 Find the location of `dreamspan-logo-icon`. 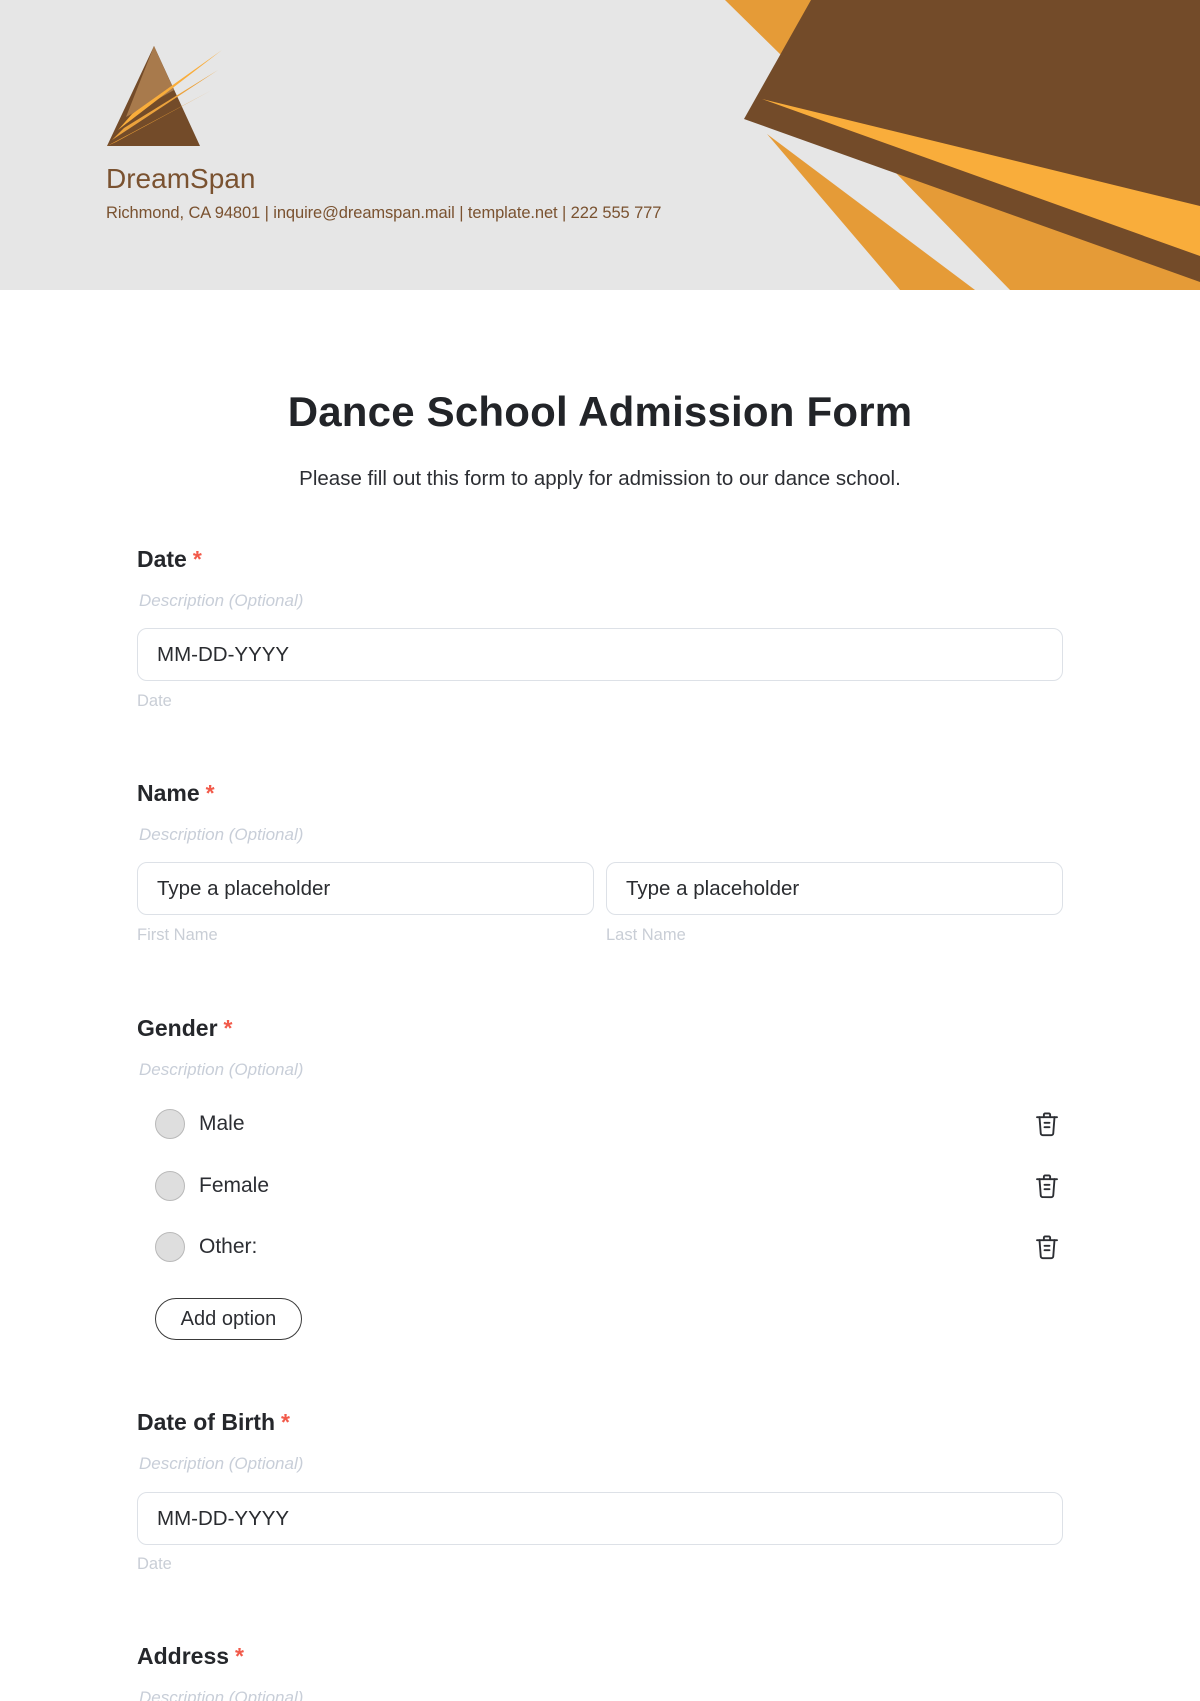

dreamspan-logo-icon is located at coordinates (164, 96).